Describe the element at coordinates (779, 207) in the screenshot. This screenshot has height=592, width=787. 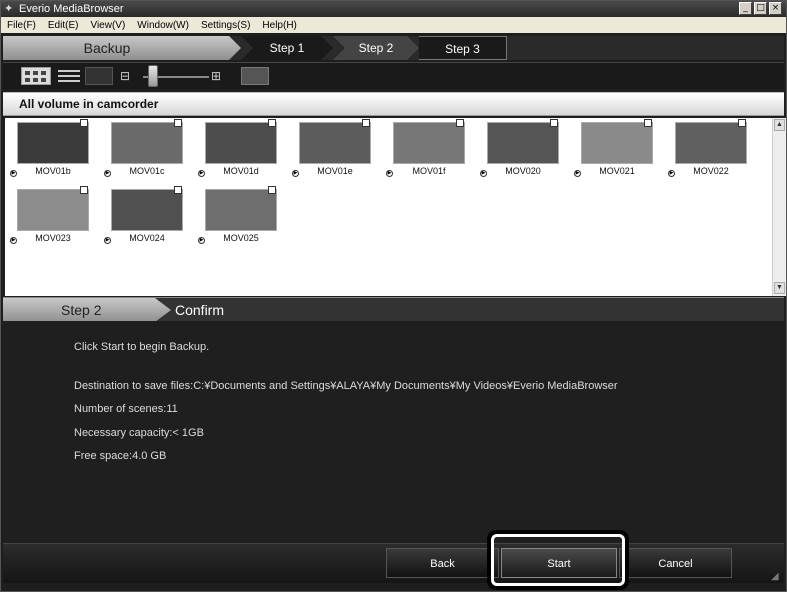
I see `vertical-scrollbar: ▲ ▼` at that location.